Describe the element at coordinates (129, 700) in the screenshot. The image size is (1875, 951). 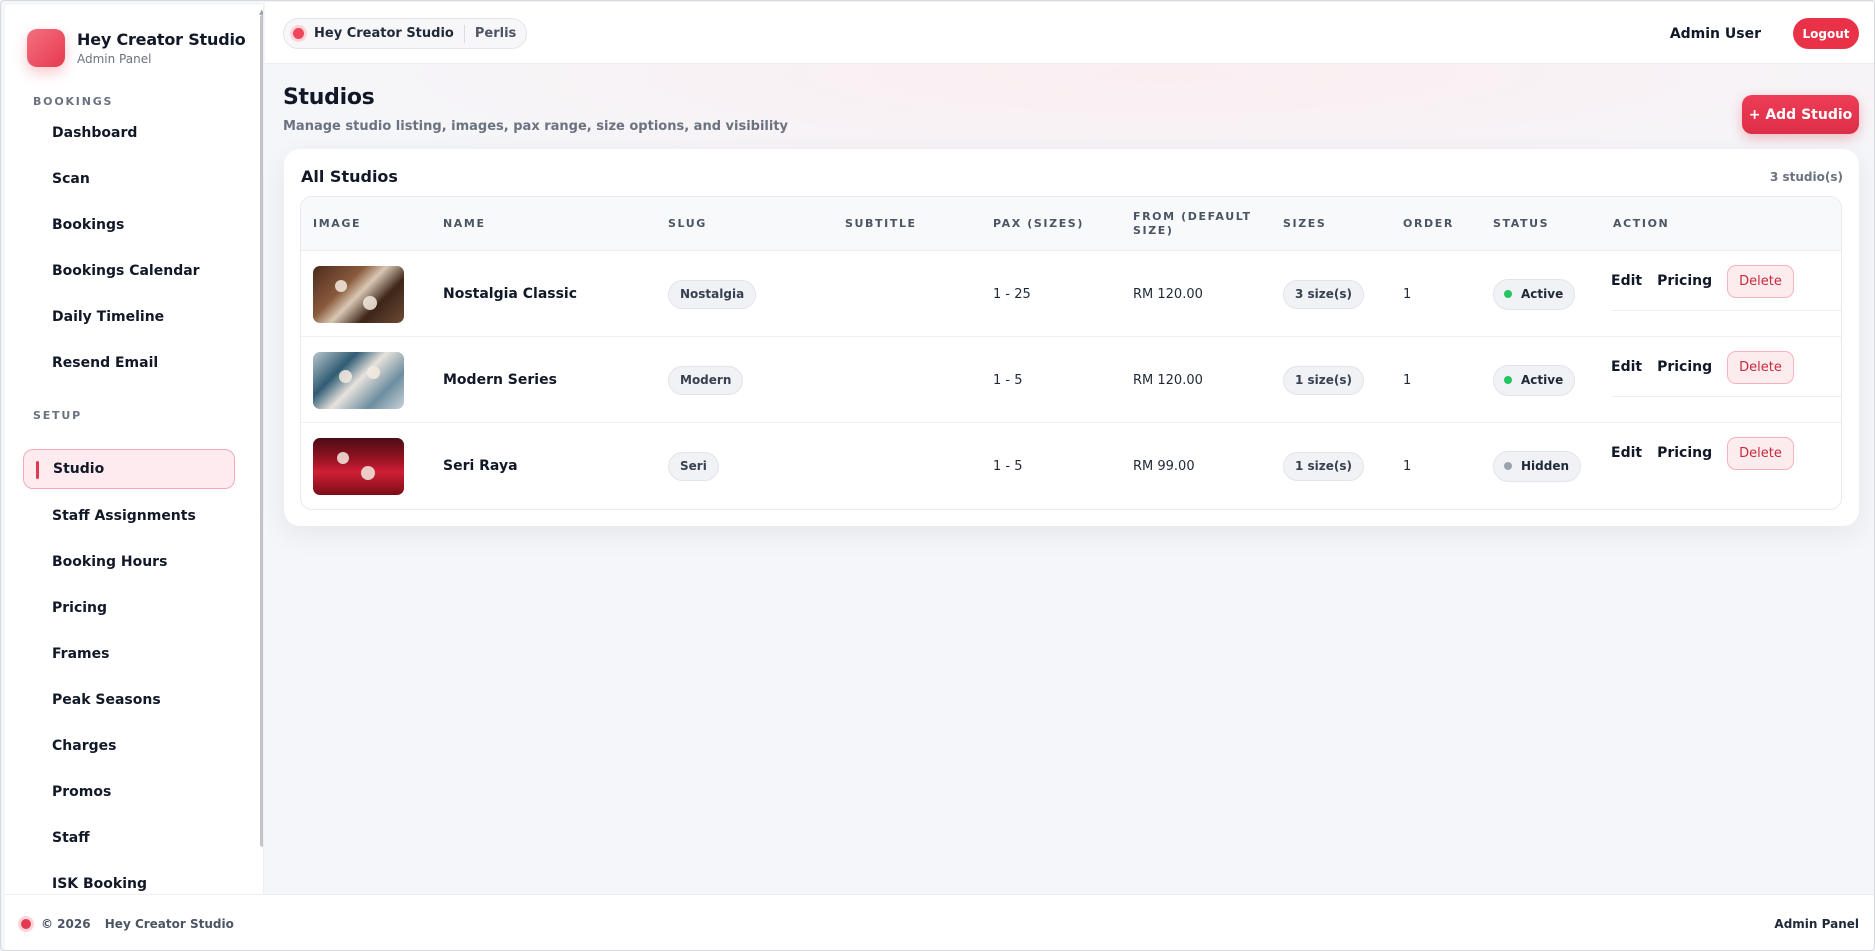
I see `sidebar-item-peak-seasons: Peak Seasons` at that location.